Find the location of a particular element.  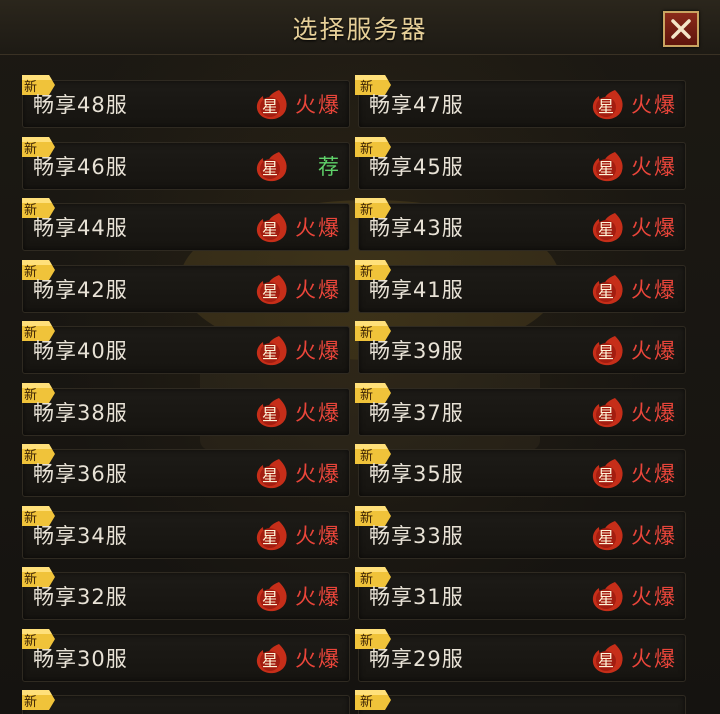

server-row-1: 新 畅享48服 星 火爆 is located at coordinates (186, 101).